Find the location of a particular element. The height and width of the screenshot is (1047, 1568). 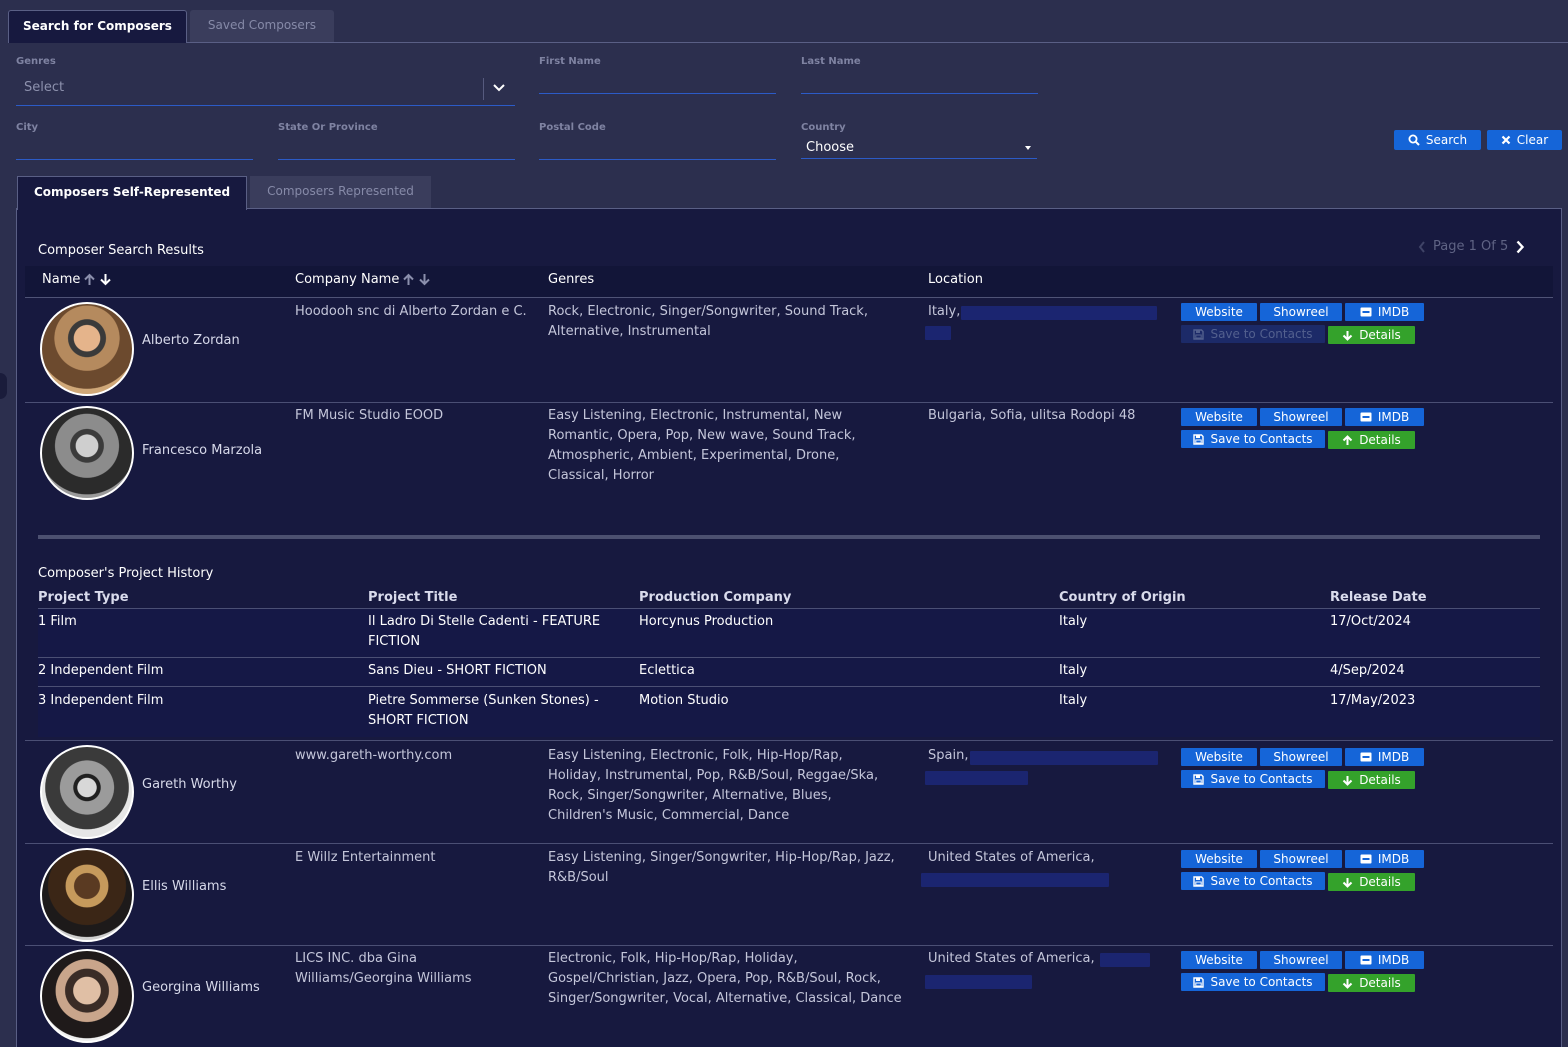

ph-company: Eclettica is located at coordinates (667, 670).